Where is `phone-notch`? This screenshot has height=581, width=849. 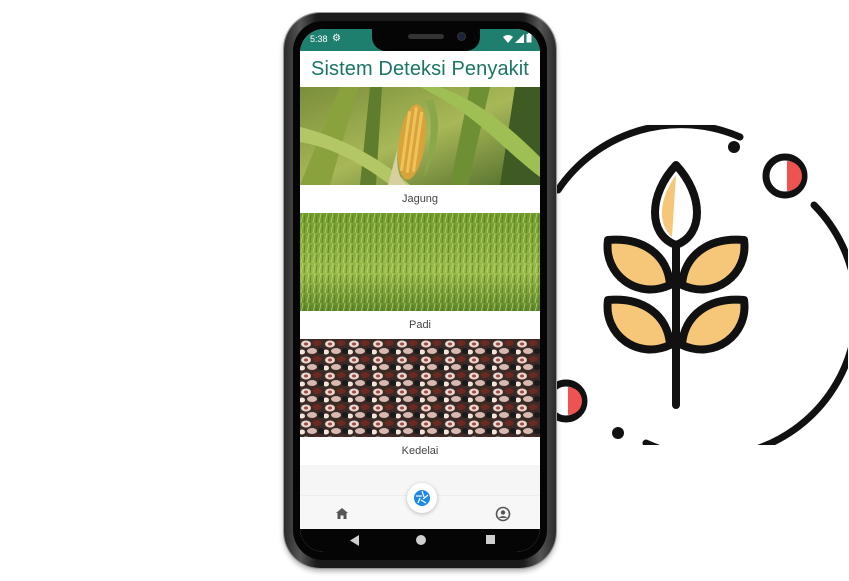 phone-notch is located at coordinates (426, 40).